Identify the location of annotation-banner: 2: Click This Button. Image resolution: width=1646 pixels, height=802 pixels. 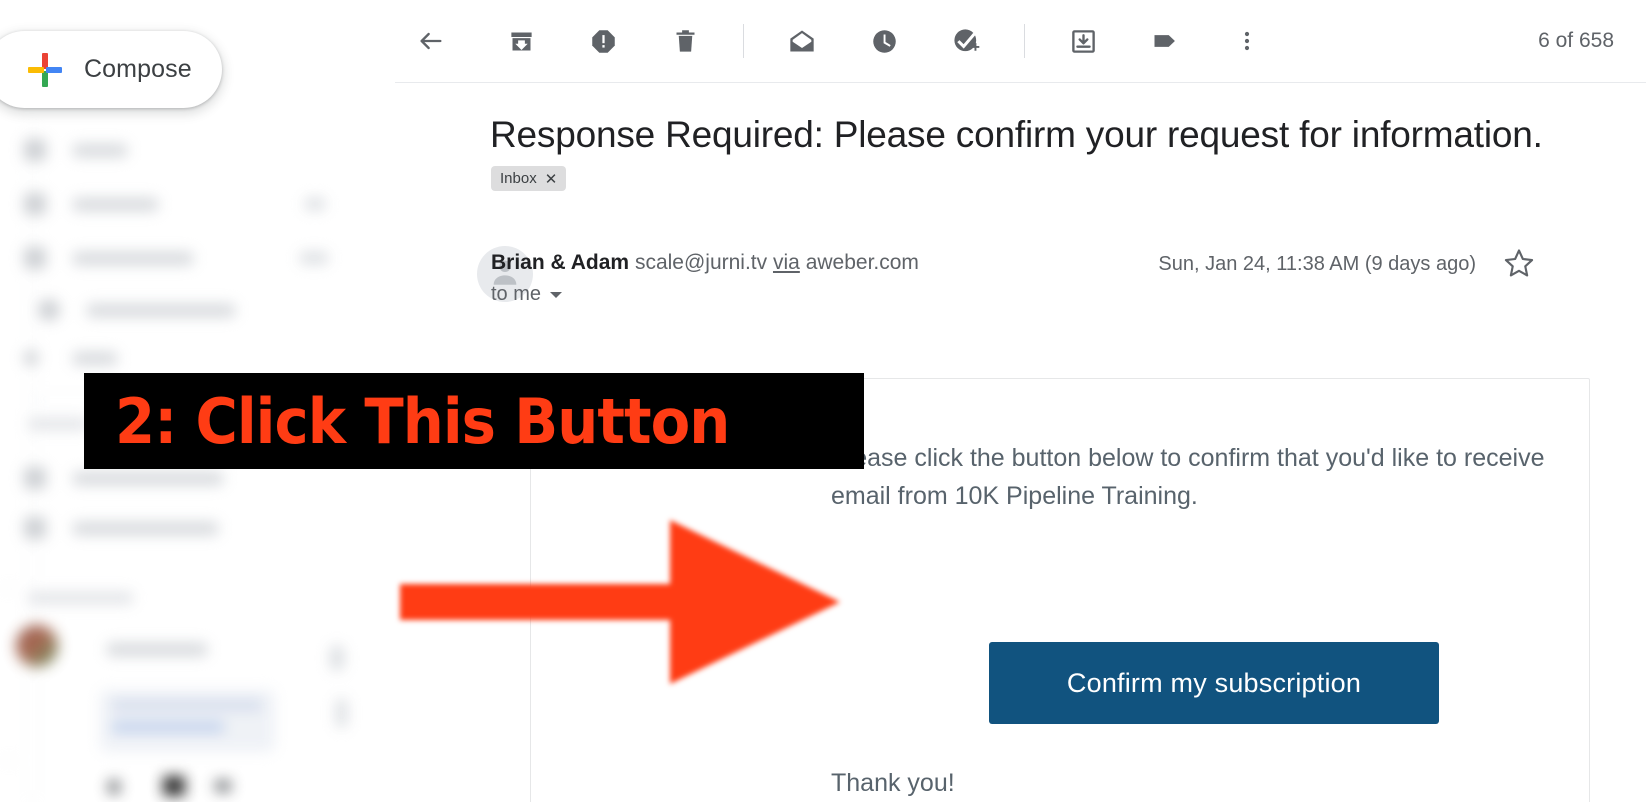
(474, 421).